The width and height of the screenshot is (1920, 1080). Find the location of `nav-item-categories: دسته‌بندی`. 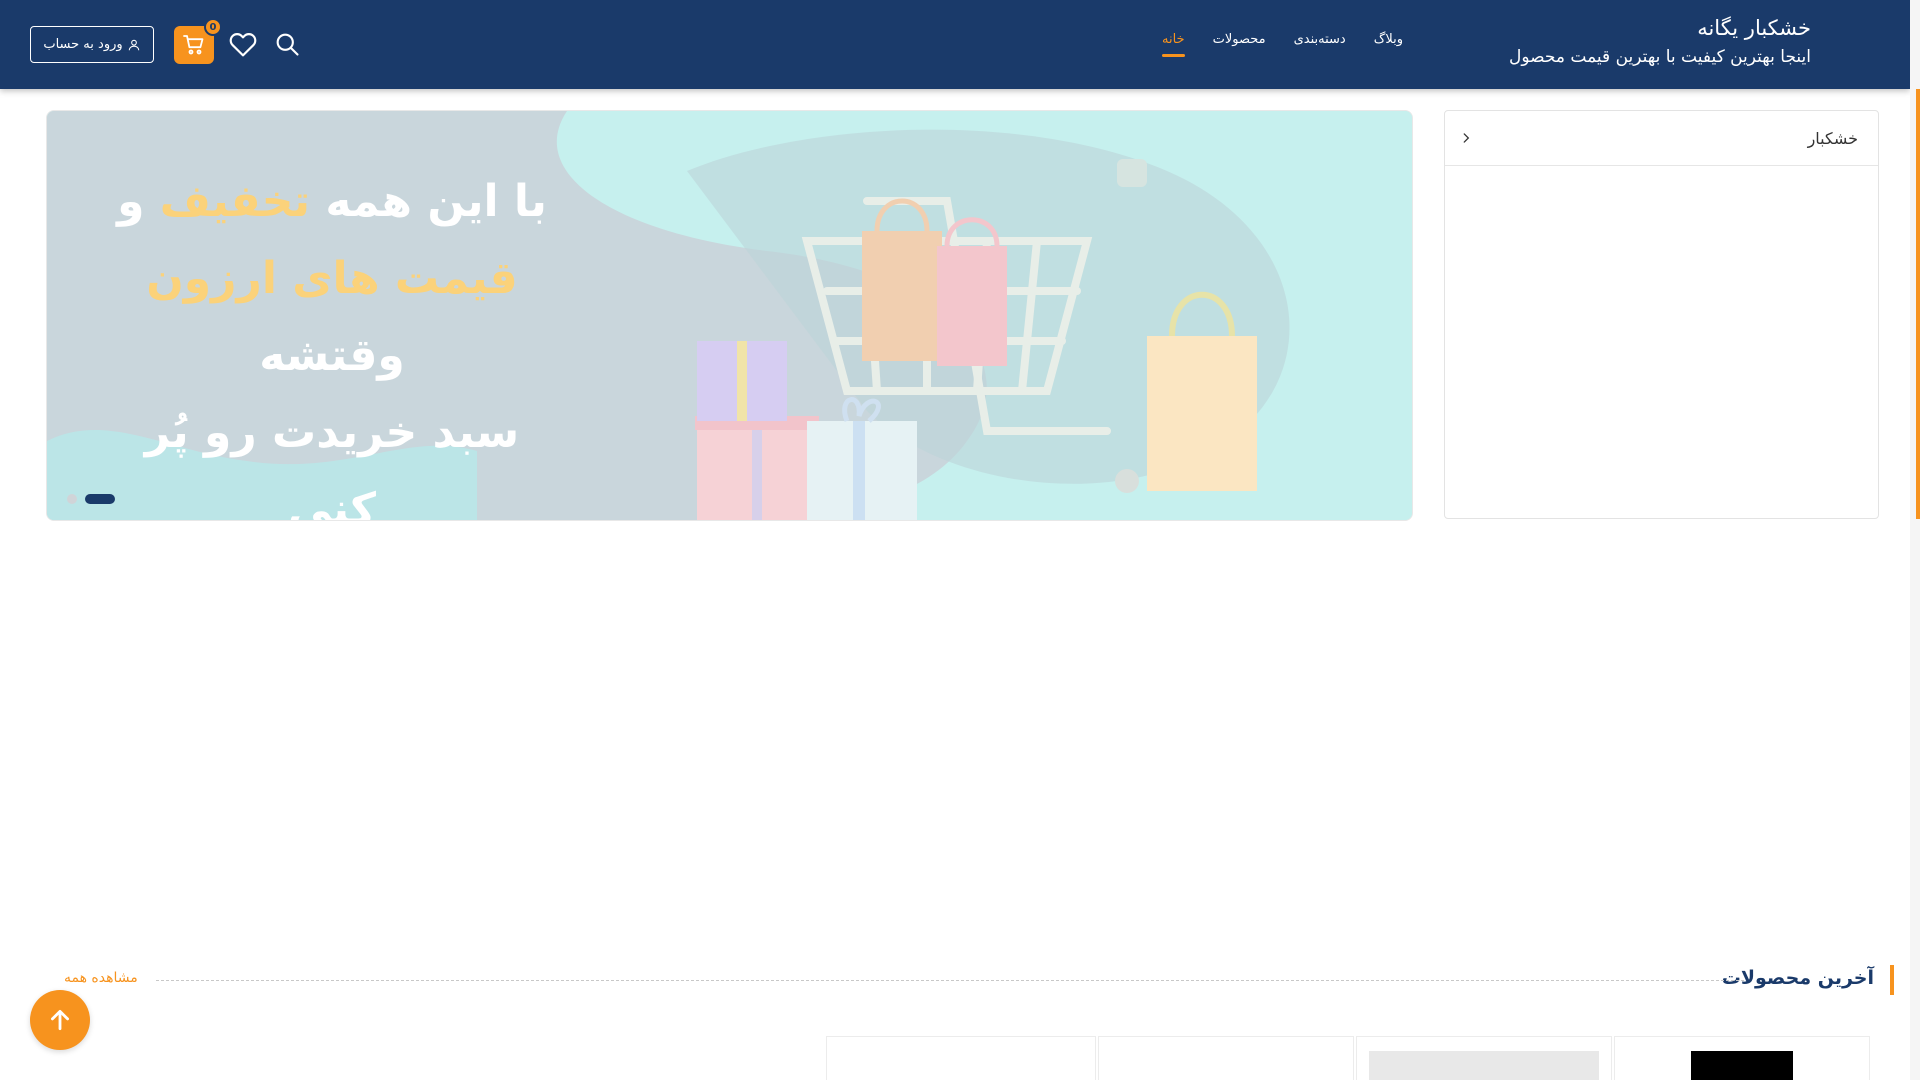

nav-item-categories: دسته‌بندی is located at coordinates (1320, 44).